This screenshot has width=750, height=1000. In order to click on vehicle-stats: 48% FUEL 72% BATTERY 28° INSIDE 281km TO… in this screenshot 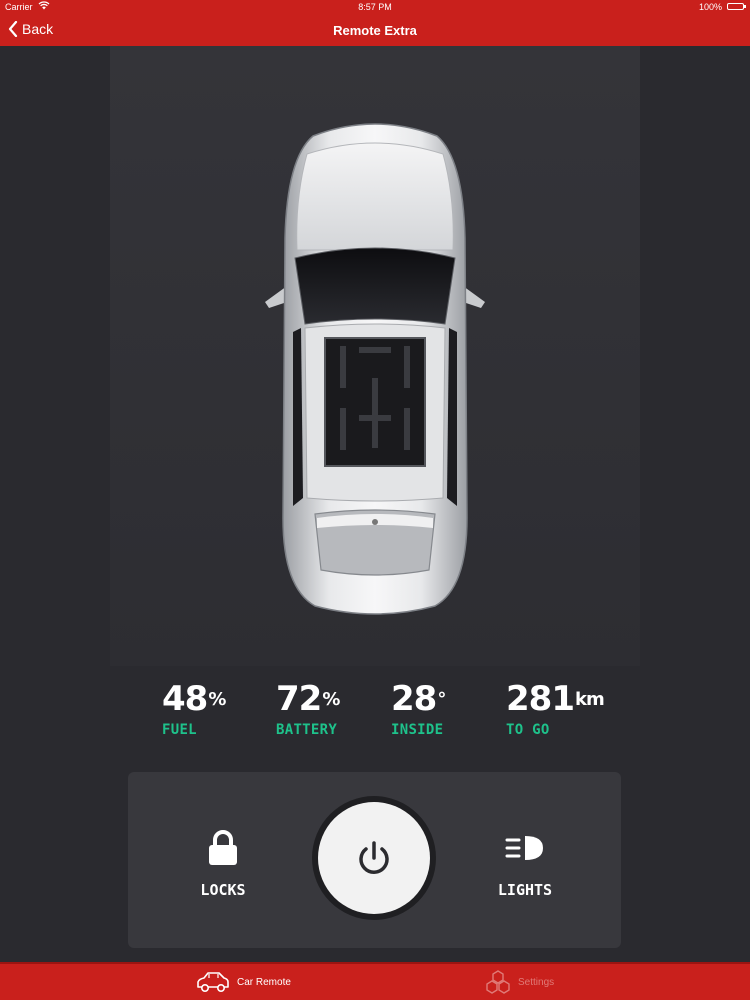, I will do `click(382, 714)`.